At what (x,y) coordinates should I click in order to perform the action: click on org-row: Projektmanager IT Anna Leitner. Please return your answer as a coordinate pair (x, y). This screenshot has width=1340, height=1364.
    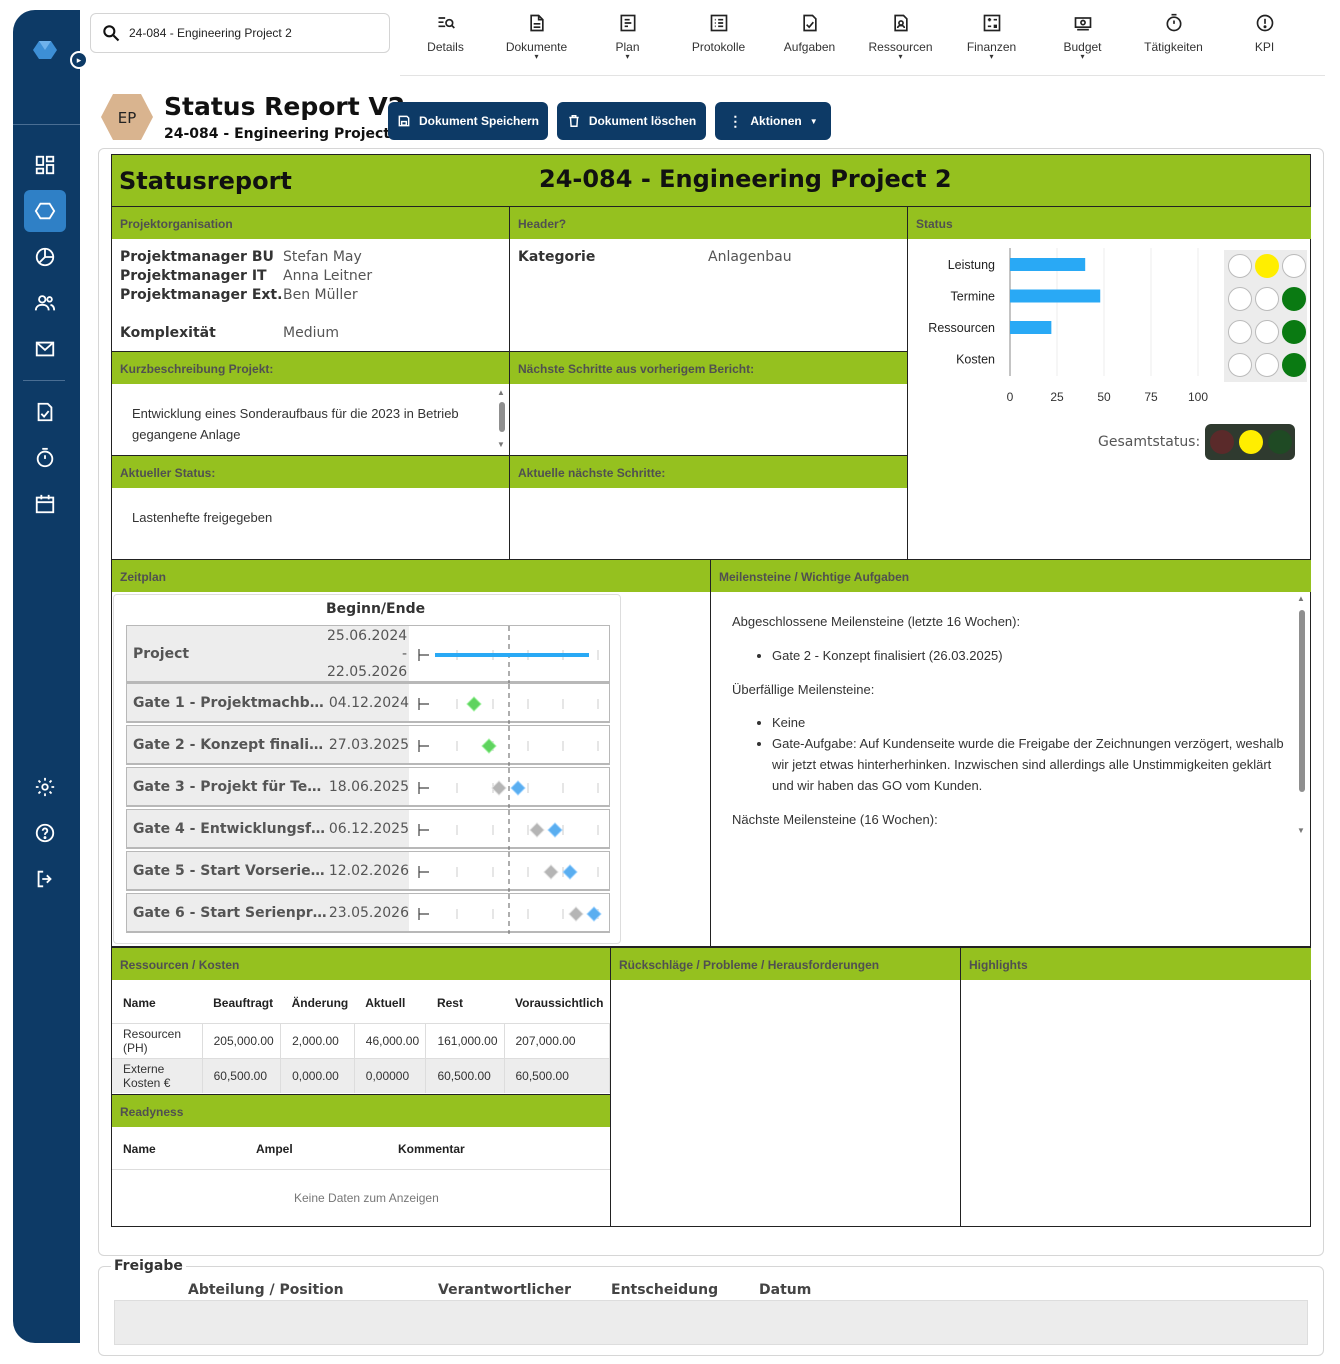
    Looking at the image, I should click on (246, 276).